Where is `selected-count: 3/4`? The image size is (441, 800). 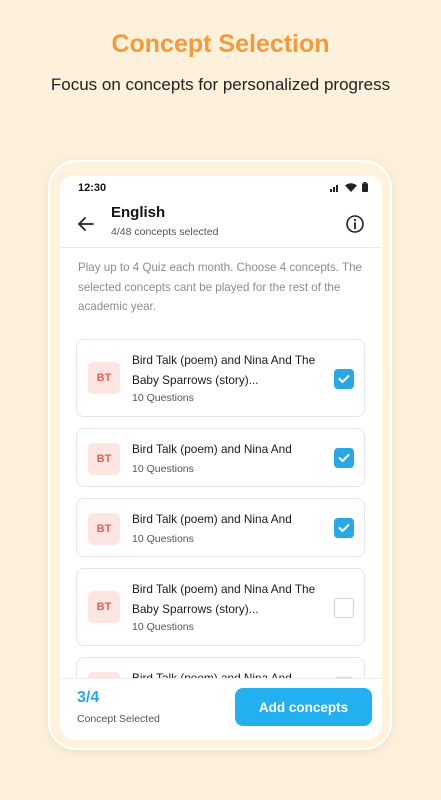 selected-count: 3/4 is located at coordinates (88, 697).